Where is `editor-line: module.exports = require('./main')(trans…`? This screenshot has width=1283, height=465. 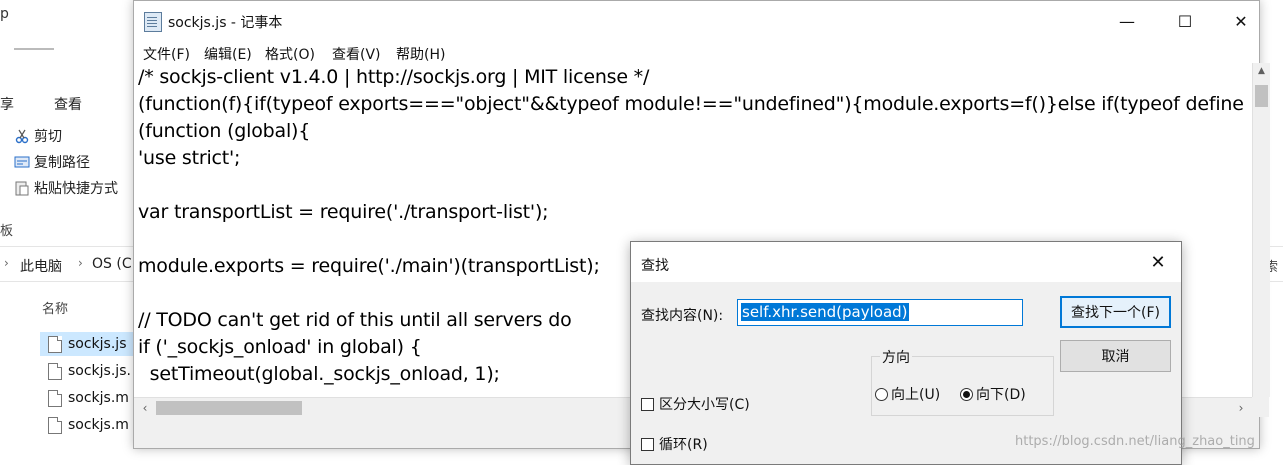 editor-line: module.exports = require('./main')(trans… is located at coordinates (369, 266).